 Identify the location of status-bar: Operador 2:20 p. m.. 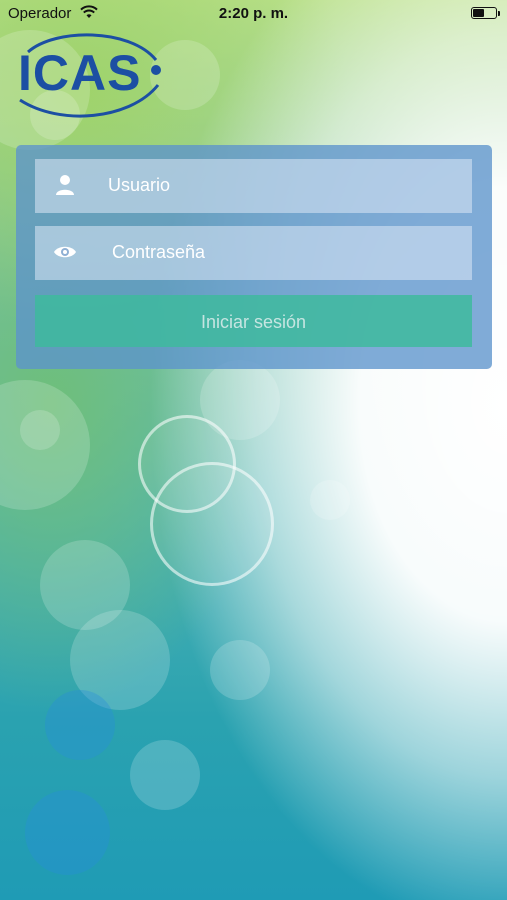
(253, 14).